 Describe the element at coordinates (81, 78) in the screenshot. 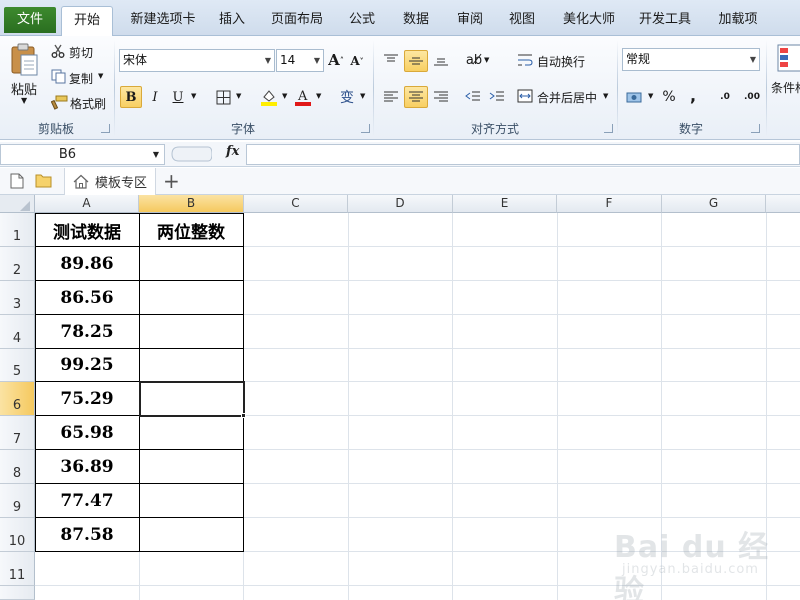

I see `copy-button: 复制` at that location.